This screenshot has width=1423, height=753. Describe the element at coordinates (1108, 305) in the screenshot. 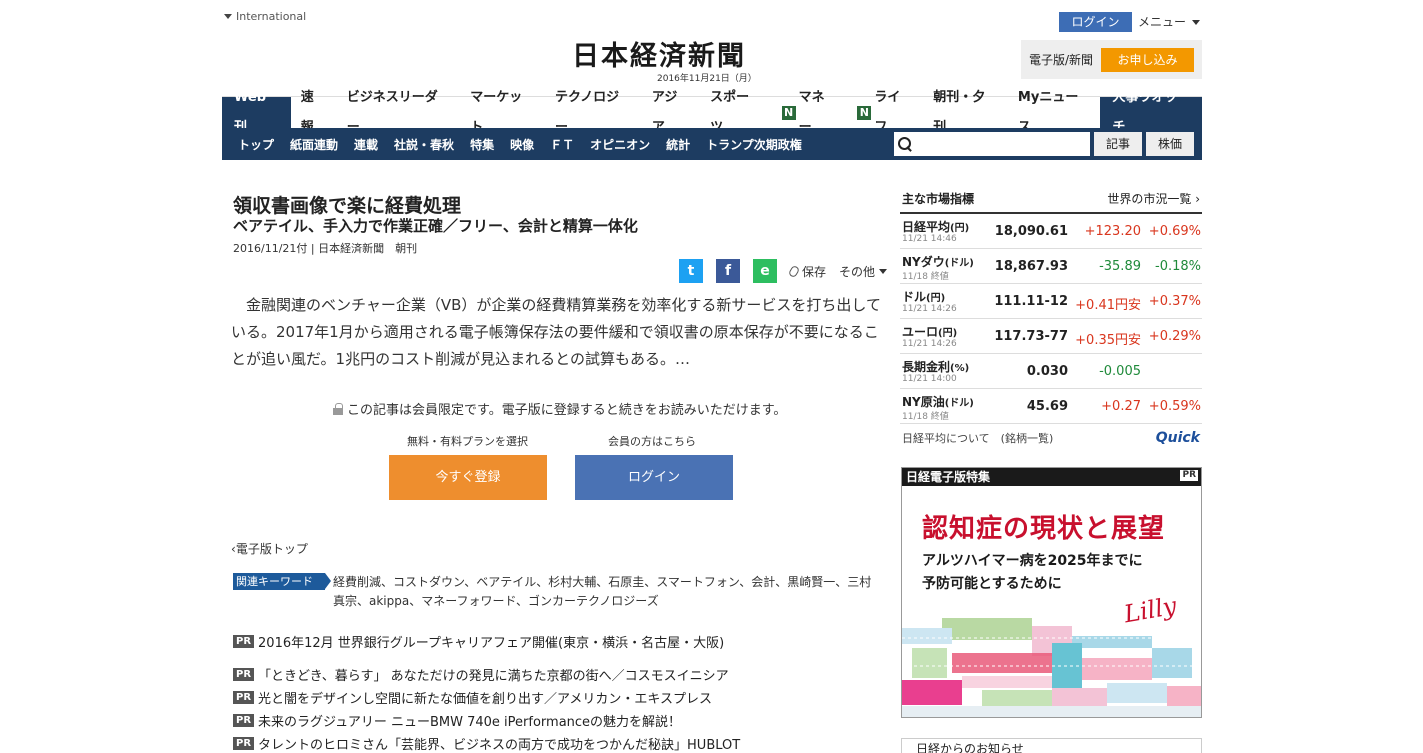

I see `market-change: +0.41円安` at that location.